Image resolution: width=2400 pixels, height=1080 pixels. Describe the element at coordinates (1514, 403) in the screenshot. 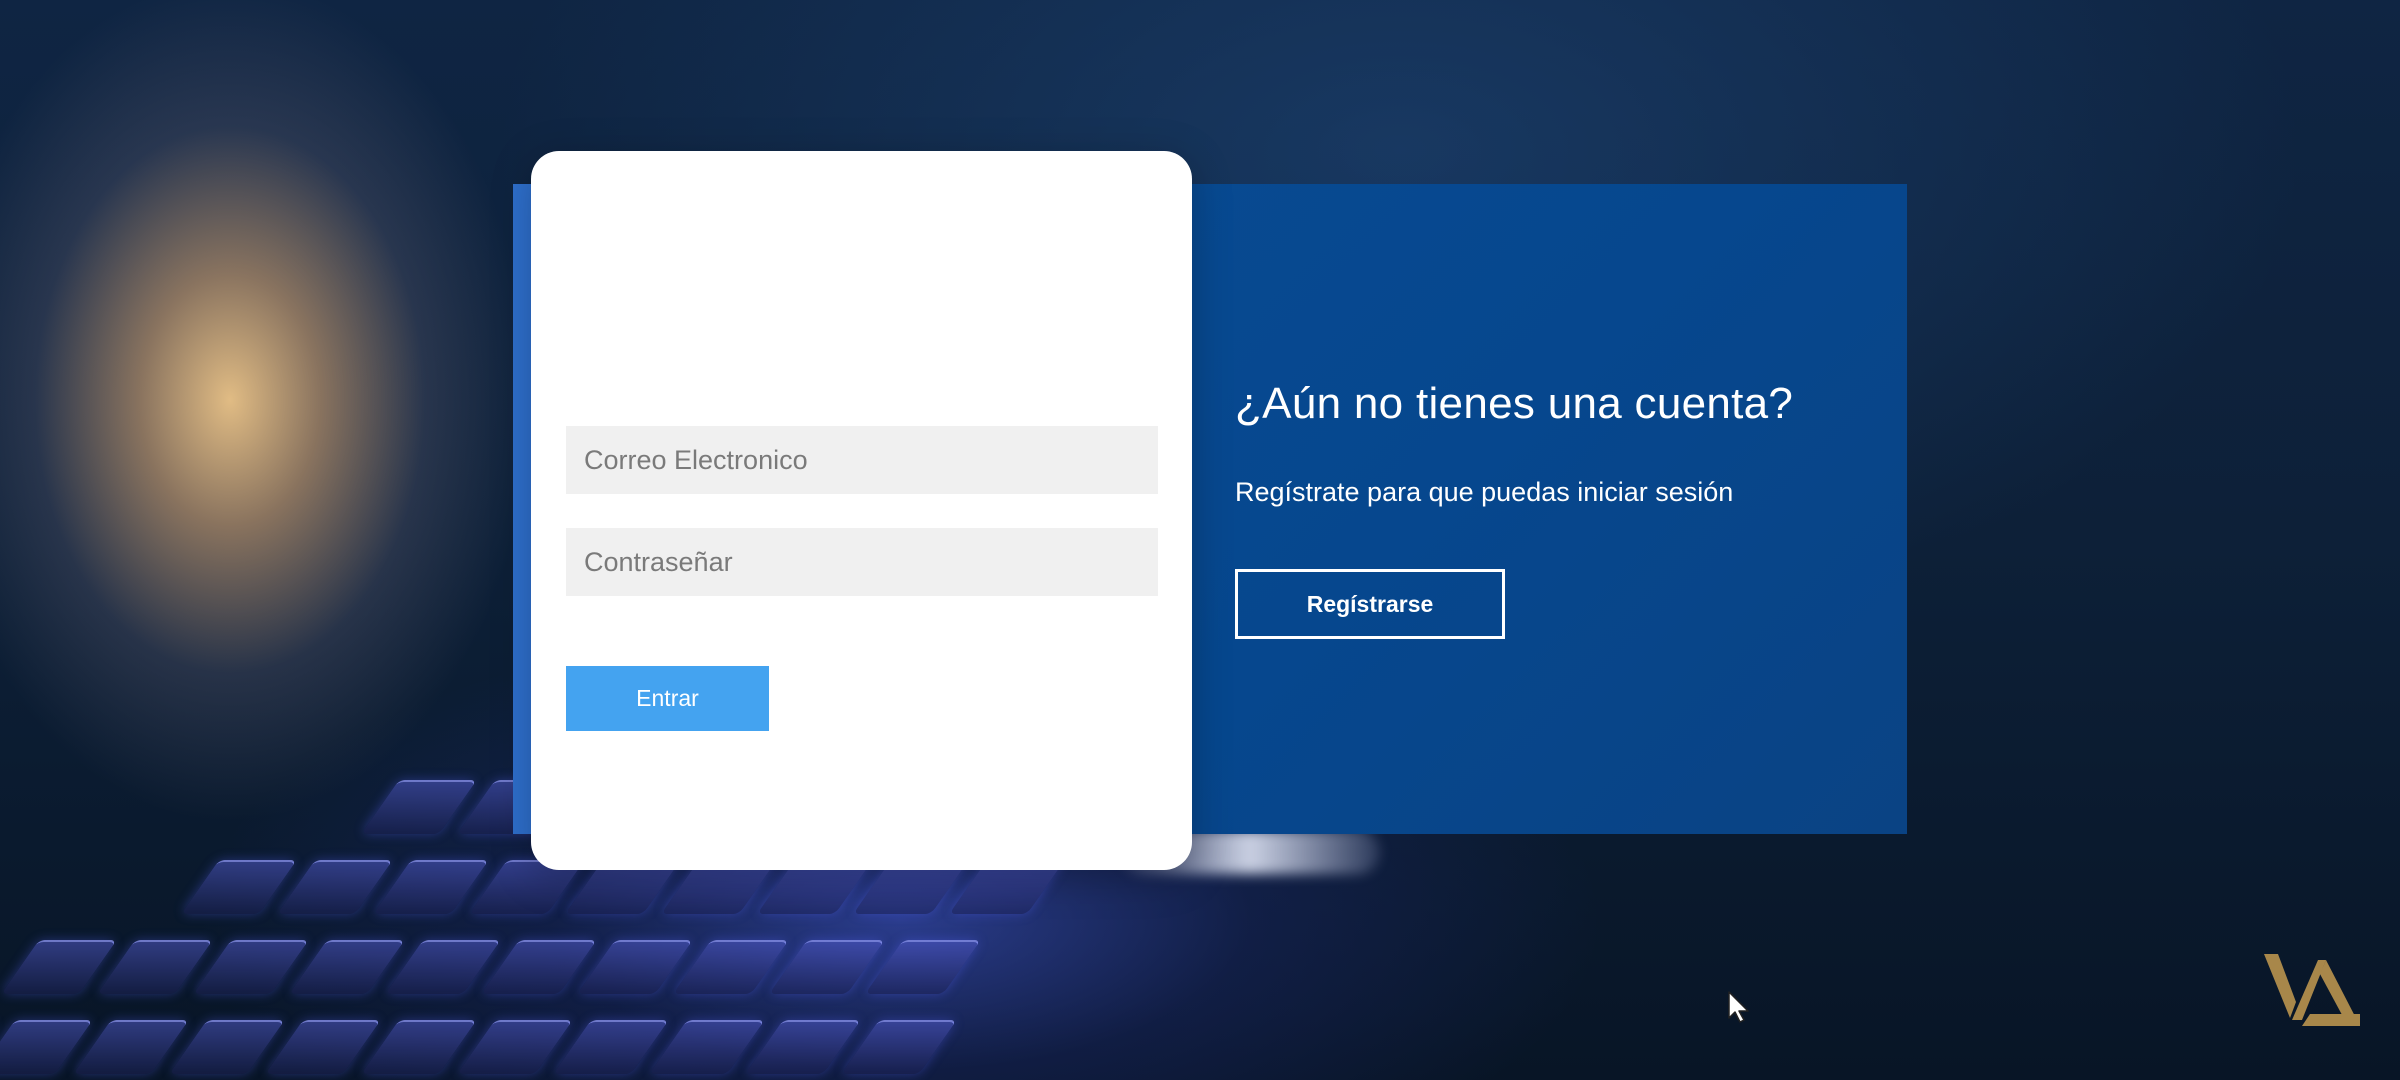

I see `register-title: ¿Aún no tienes una cuenta?` at that location.